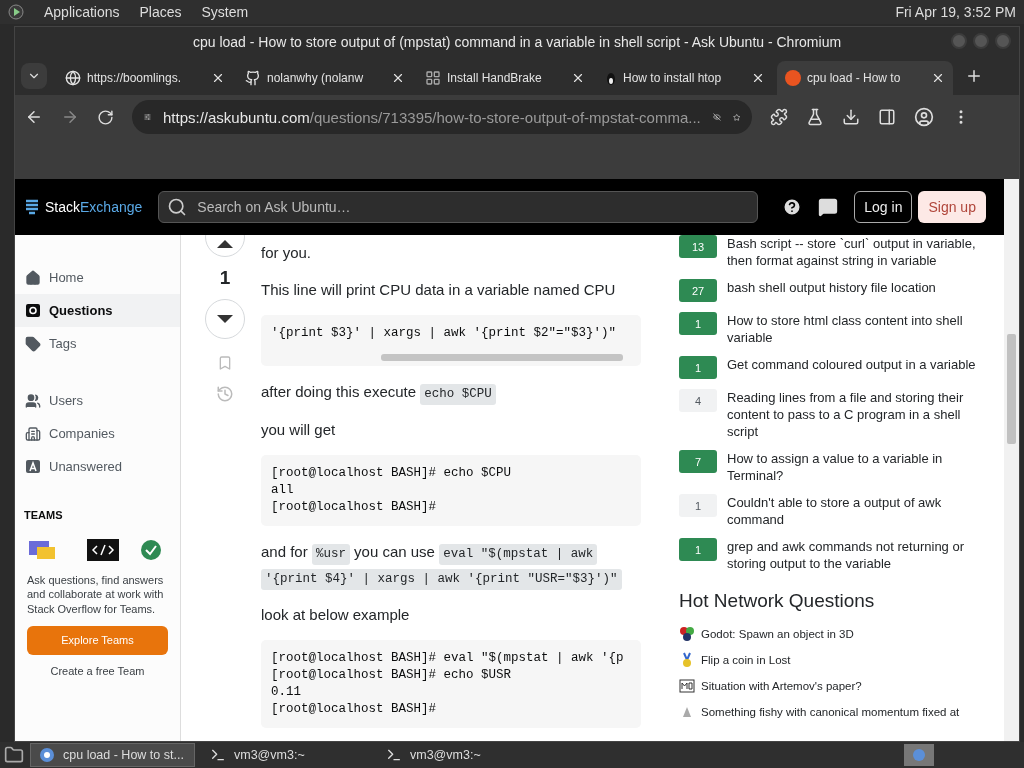 The height and width of the screenshot is (768, 1024). What do you see at coordinates (97, 310) in the screenshot?
I see `sidebar-item: Questions` at bounding box center [97, 310].